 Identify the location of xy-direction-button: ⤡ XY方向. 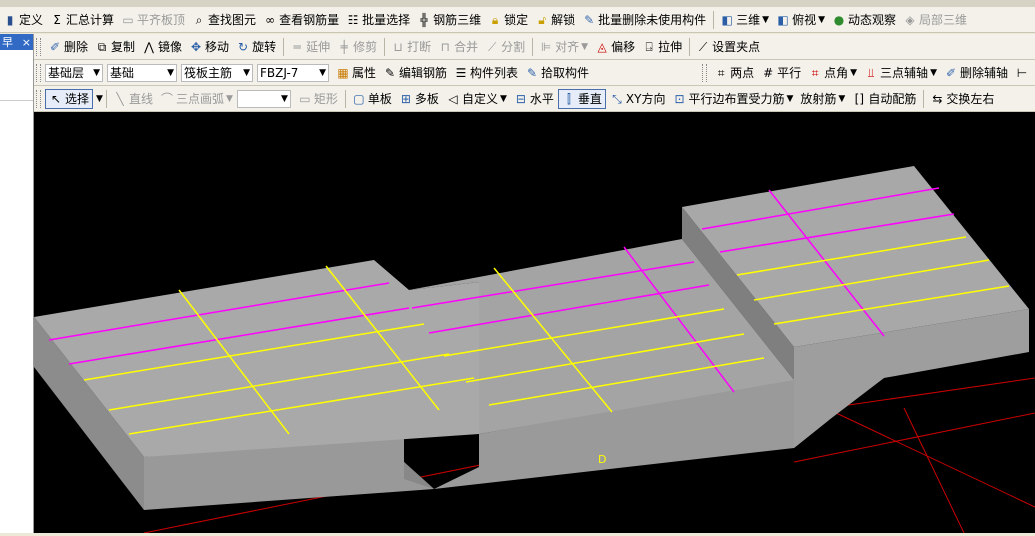
(638, 99).